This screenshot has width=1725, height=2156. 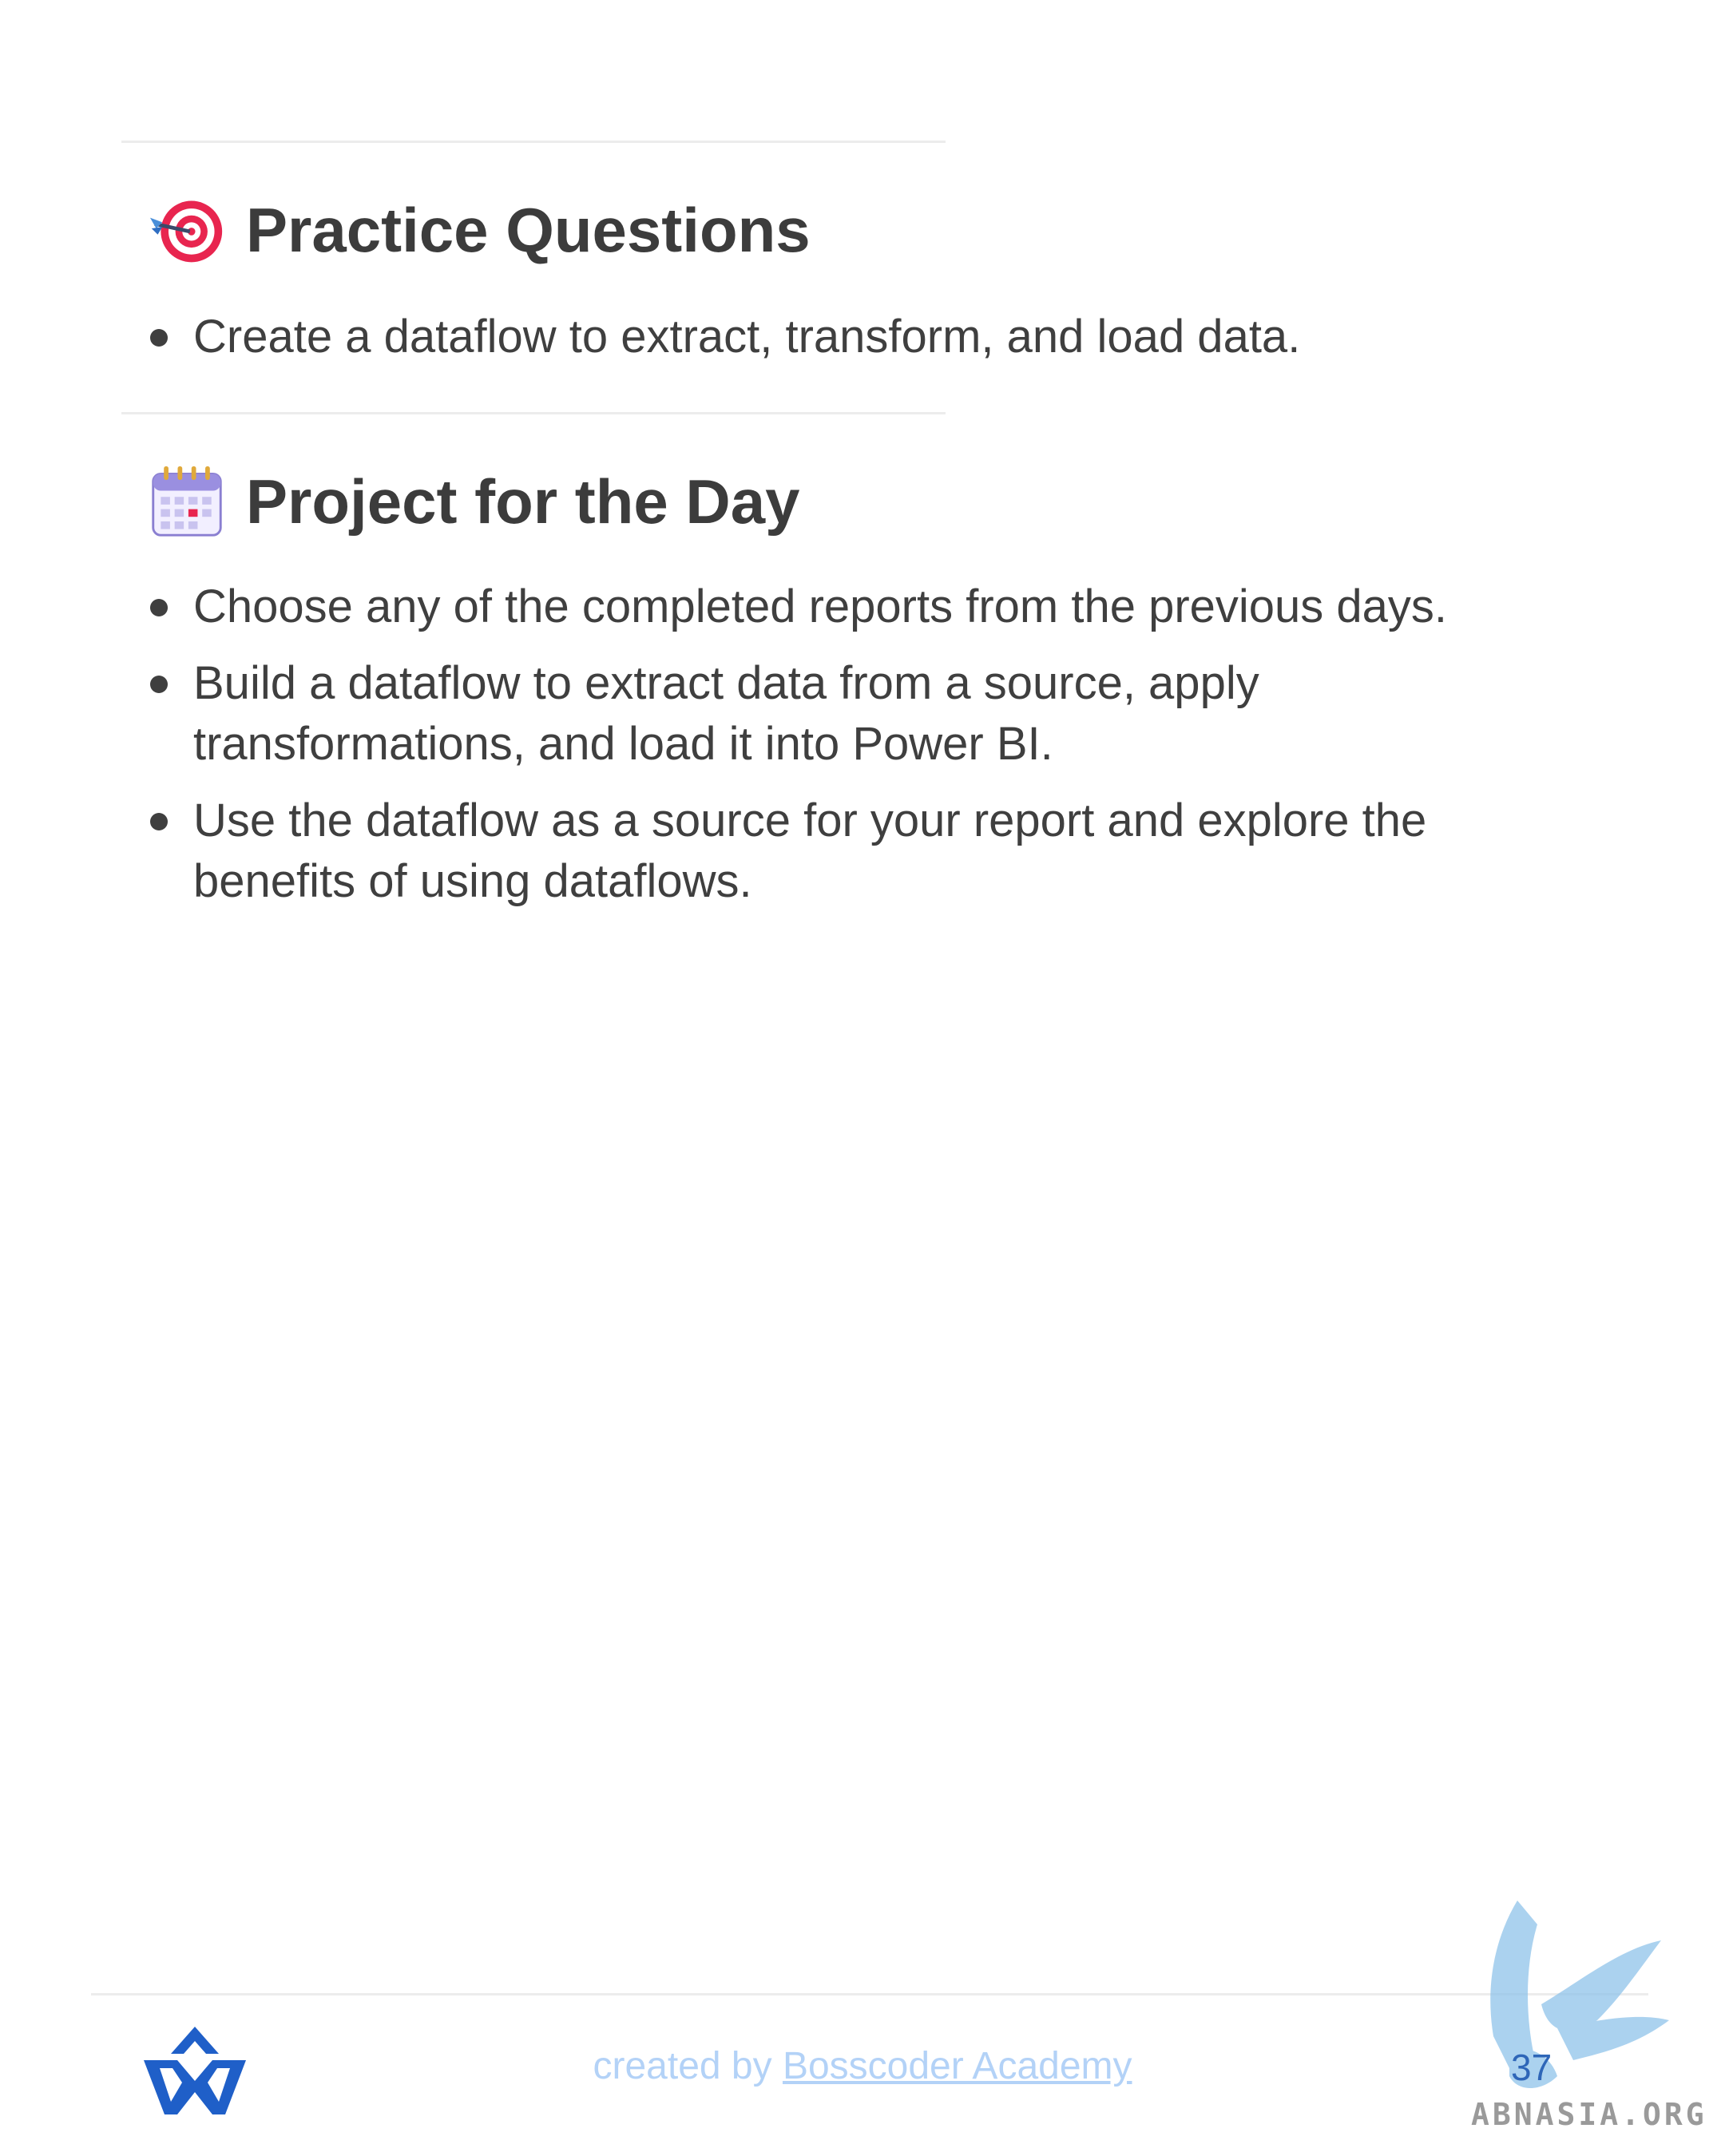 I want to click on watermark-text: ABNASIA.ORG, so click(x=1589, y=2114).